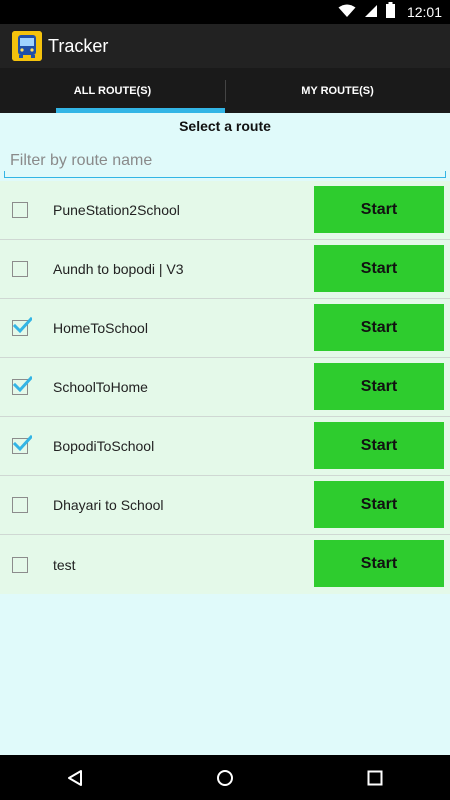 The width and height of the screenshot is (450, 800). Describe the element at coordinates (64, 564) in the screenshot. I see `route-name: test` at that location.